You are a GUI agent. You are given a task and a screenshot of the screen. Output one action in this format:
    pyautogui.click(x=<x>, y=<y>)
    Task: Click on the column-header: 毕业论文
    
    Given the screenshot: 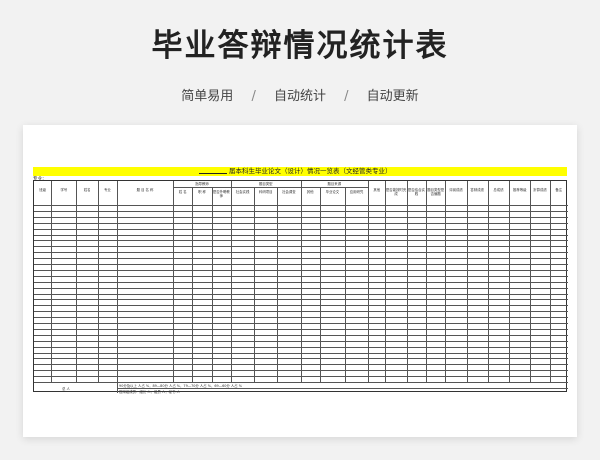 What is the action you would take?
    pyautogui.click(x=332, y=192)
    